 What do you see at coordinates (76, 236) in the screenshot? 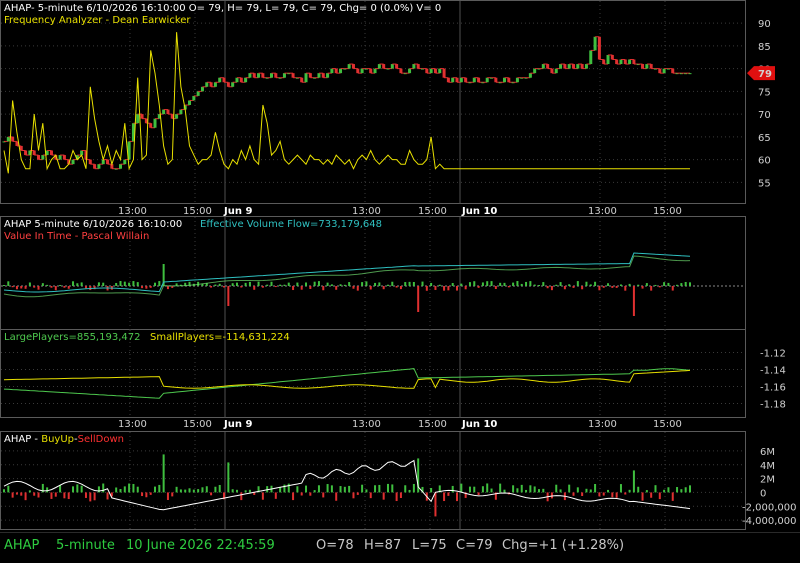
I see `volume-header-subtitle: Value In Time - Pascal Willain` at bounding box center [76, 236].